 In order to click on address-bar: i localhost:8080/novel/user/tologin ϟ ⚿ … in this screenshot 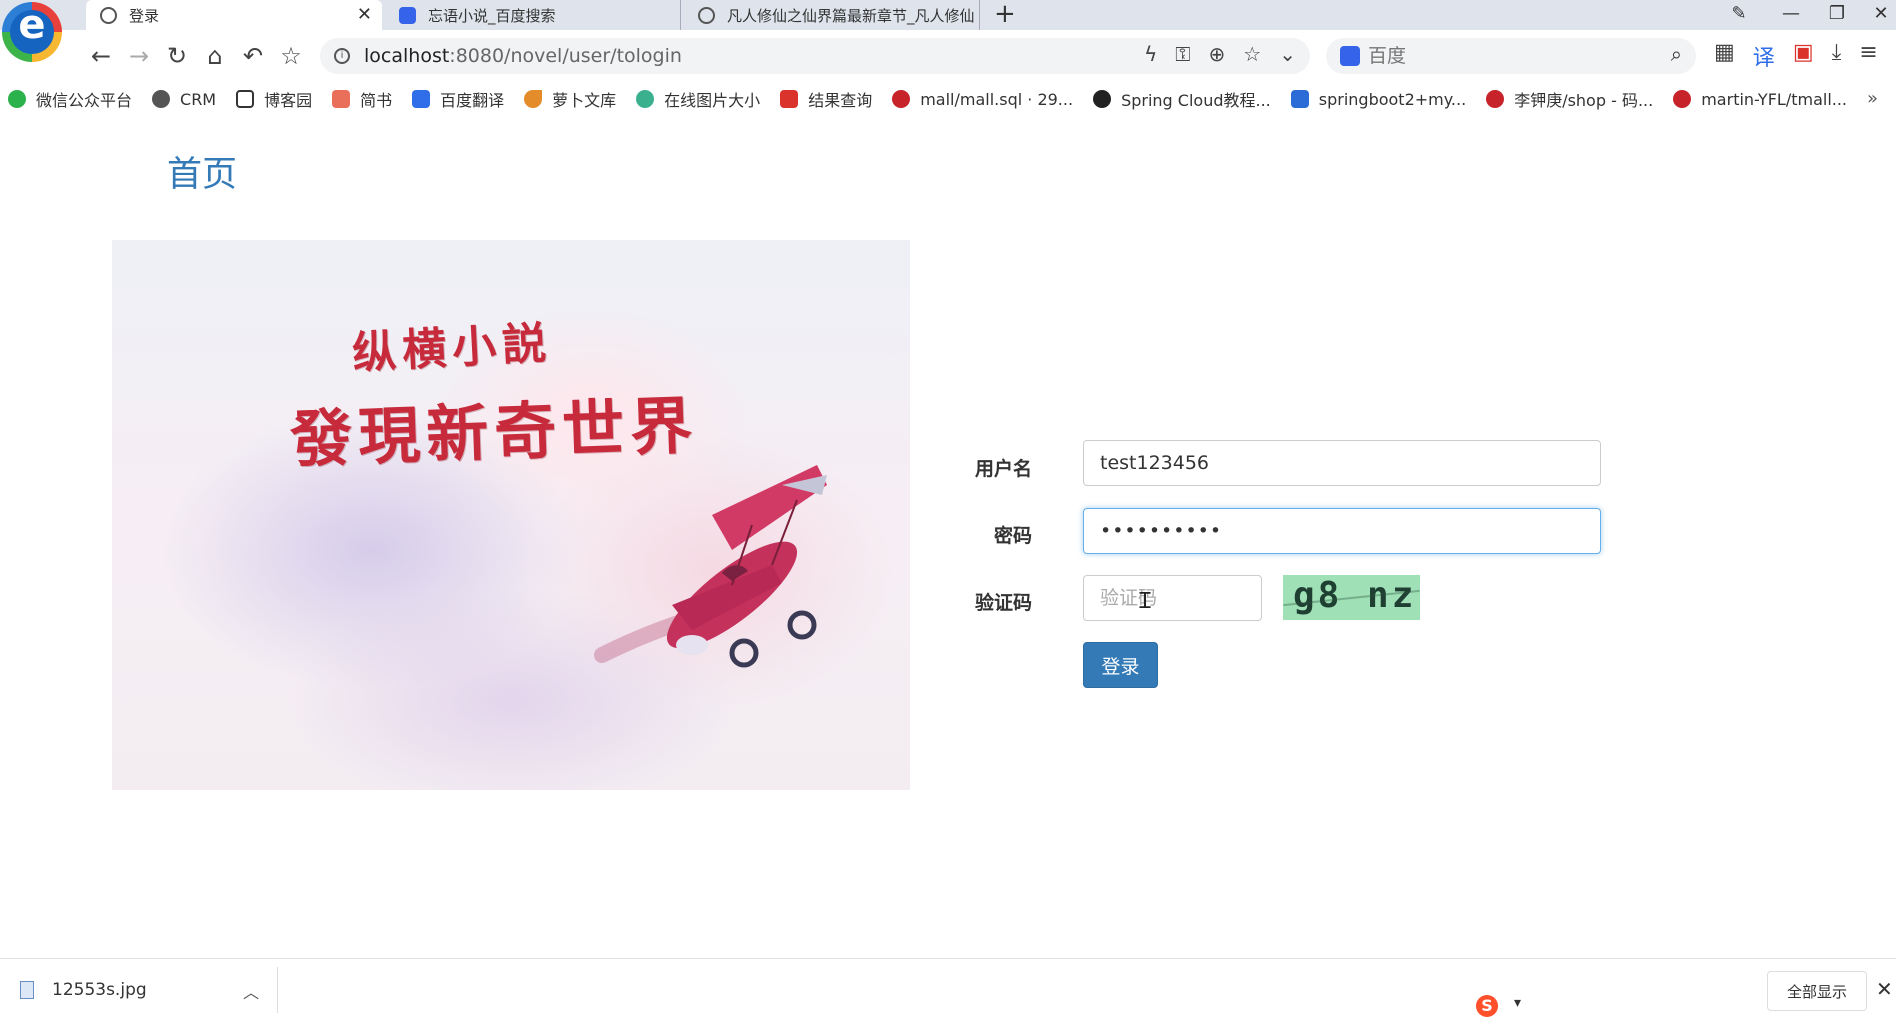, I will do `click(815, 56)`.